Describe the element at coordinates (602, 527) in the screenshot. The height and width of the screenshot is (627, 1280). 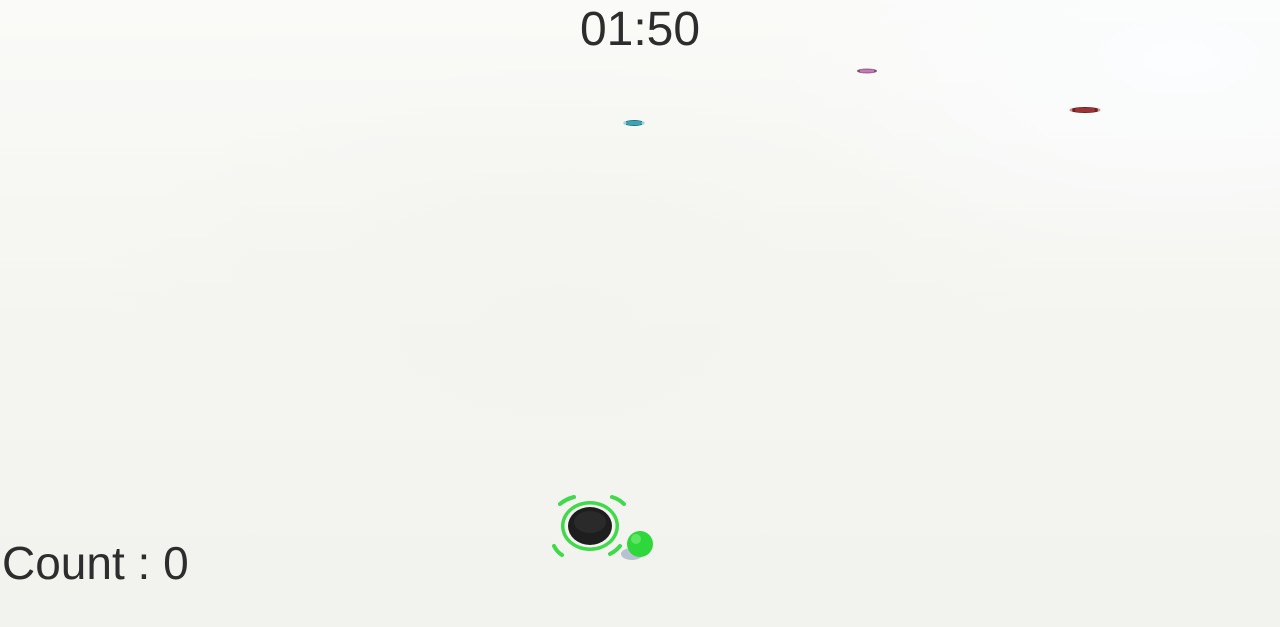
I see `black-hole-icon` at that location.